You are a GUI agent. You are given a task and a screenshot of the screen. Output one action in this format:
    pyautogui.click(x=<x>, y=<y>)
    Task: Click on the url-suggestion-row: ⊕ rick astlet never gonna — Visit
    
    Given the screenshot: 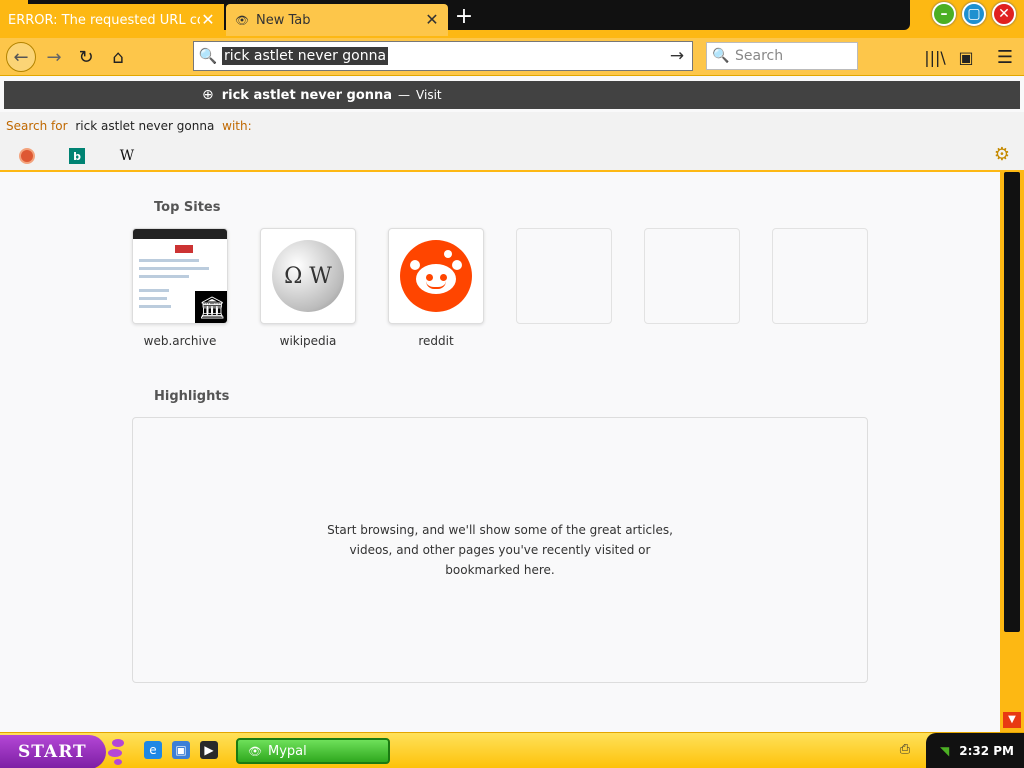 What is the action you would take?
    pyautogui.click(x=512, y=95)
    